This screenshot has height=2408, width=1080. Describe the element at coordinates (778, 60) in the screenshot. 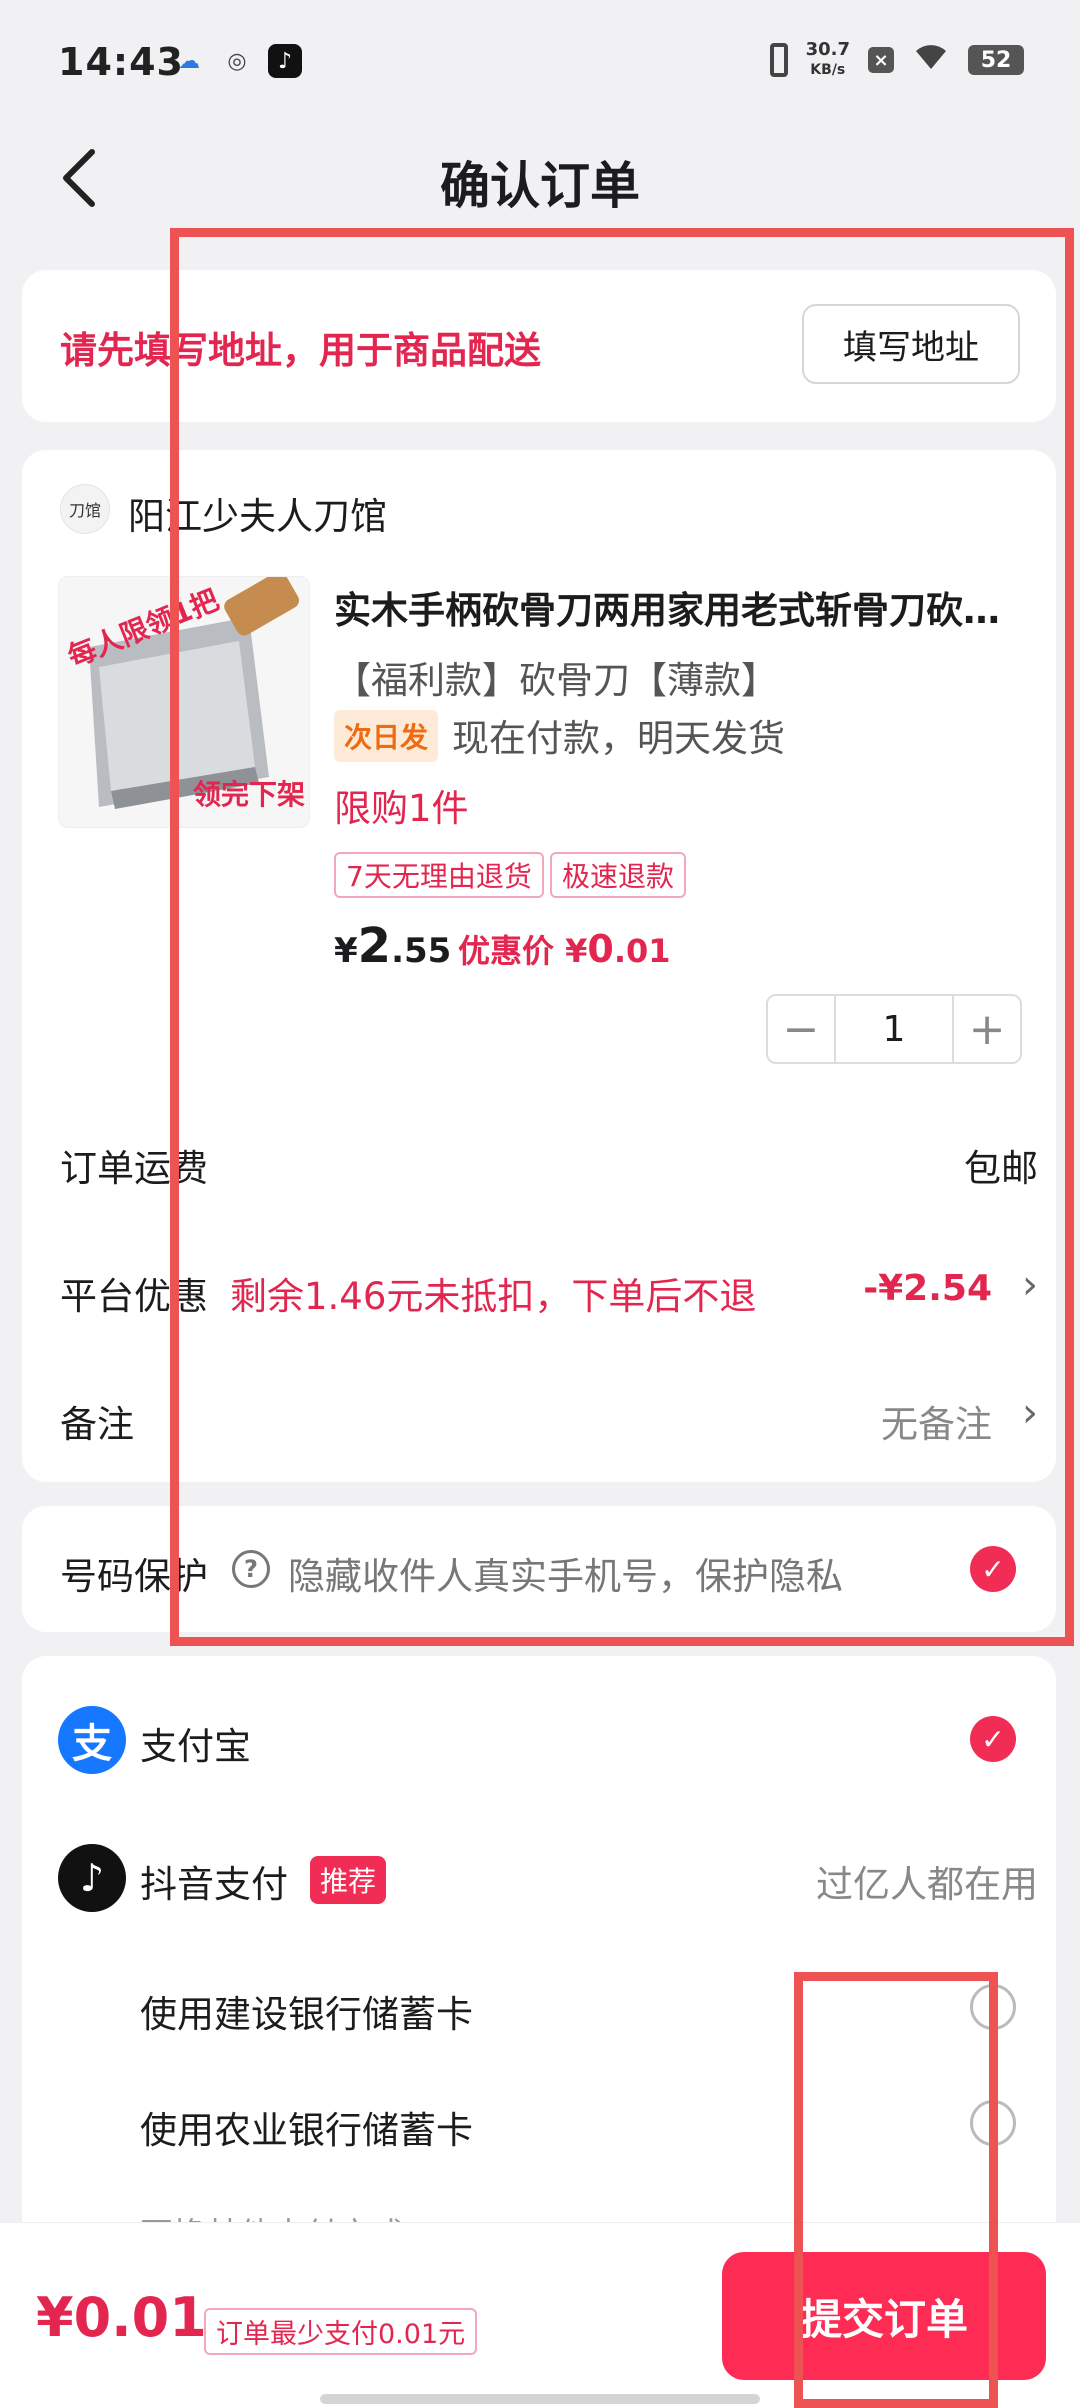

I see `vibrate-icon` at that location.